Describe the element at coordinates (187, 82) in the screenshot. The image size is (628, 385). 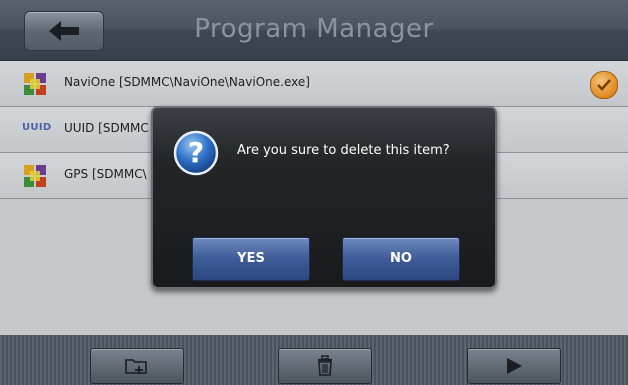
I see `list-item-label: NaviOne [SDMMC\NaviOne\NaviOne.exe]` at that location.